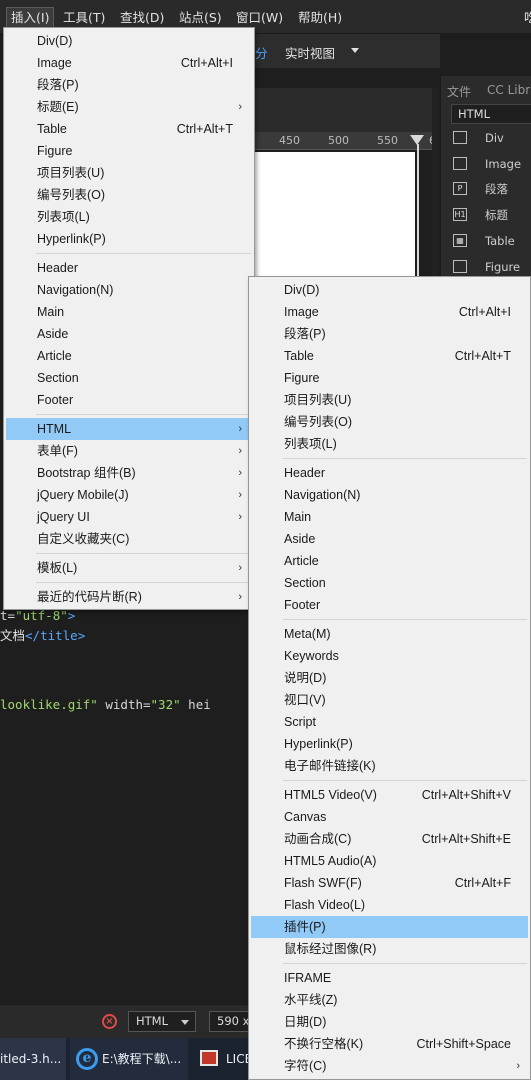 This screenshot has height=1080, width=531. Describe the element at coordinates (129, 173) in the screenshot. I see `menu-item-unordered-list: 项目列表(U)` at that location.